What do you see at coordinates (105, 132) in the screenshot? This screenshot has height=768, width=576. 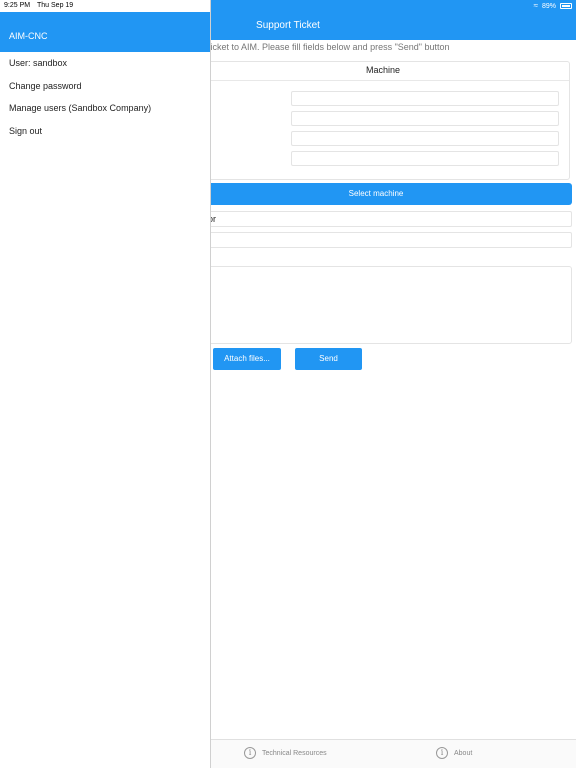 I see `drawer-item-sign-out: Sign out` at bounding box center [105, 132].